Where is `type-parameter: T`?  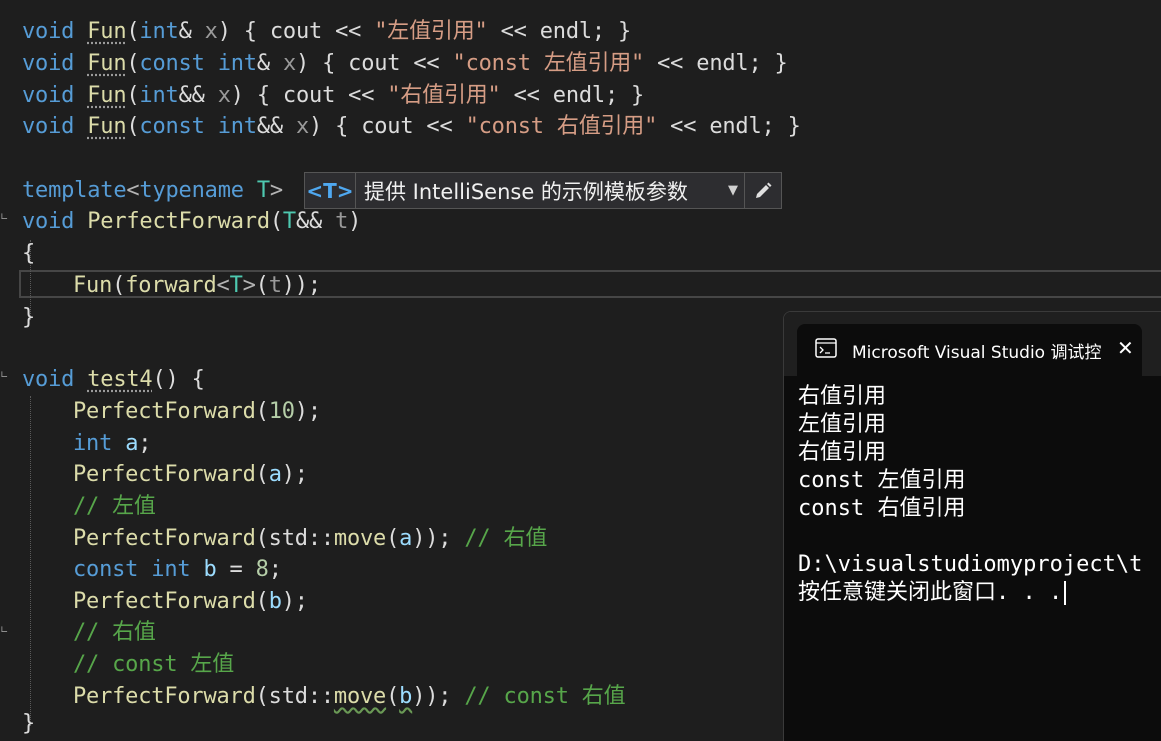
type-parameter: T is located at coordinates (263, 190).